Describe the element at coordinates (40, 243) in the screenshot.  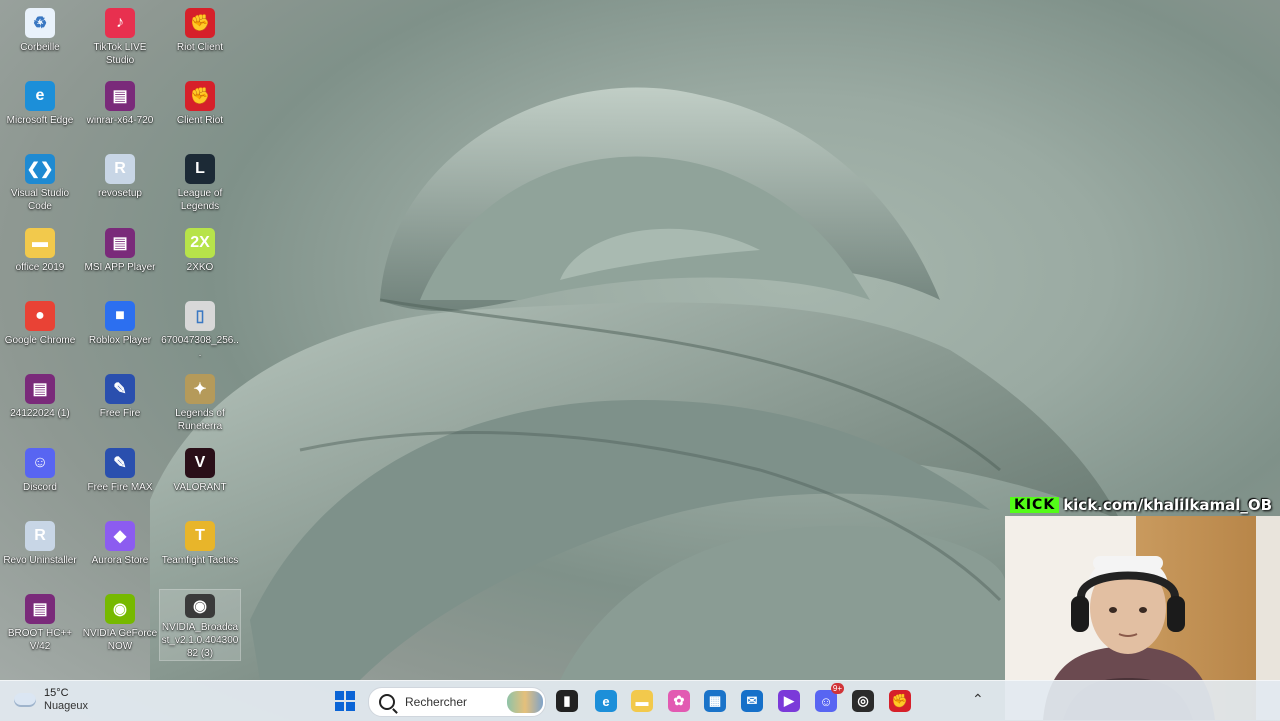
I see `folder-icon: ▬` at that location.